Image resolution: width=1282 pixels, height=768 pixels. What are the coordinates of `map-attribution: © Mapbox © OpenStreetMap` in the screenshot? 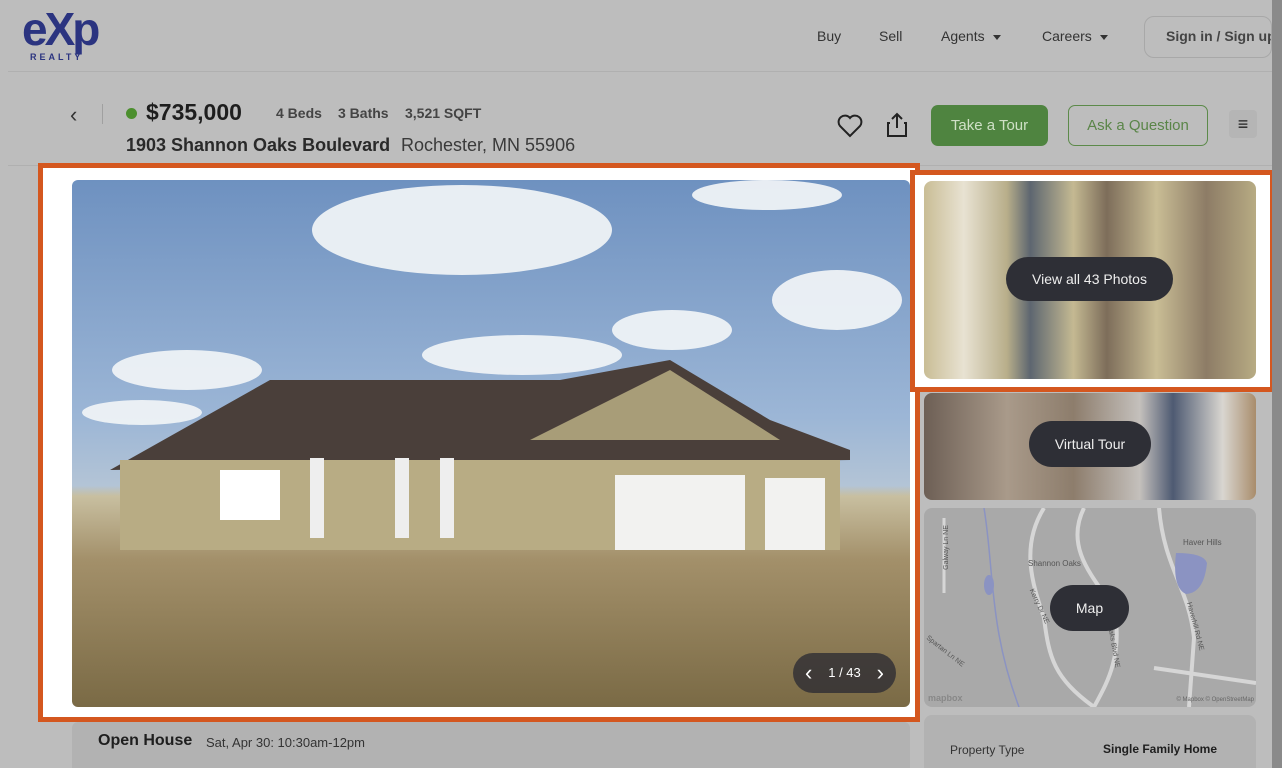 It's located at (1215, 700).